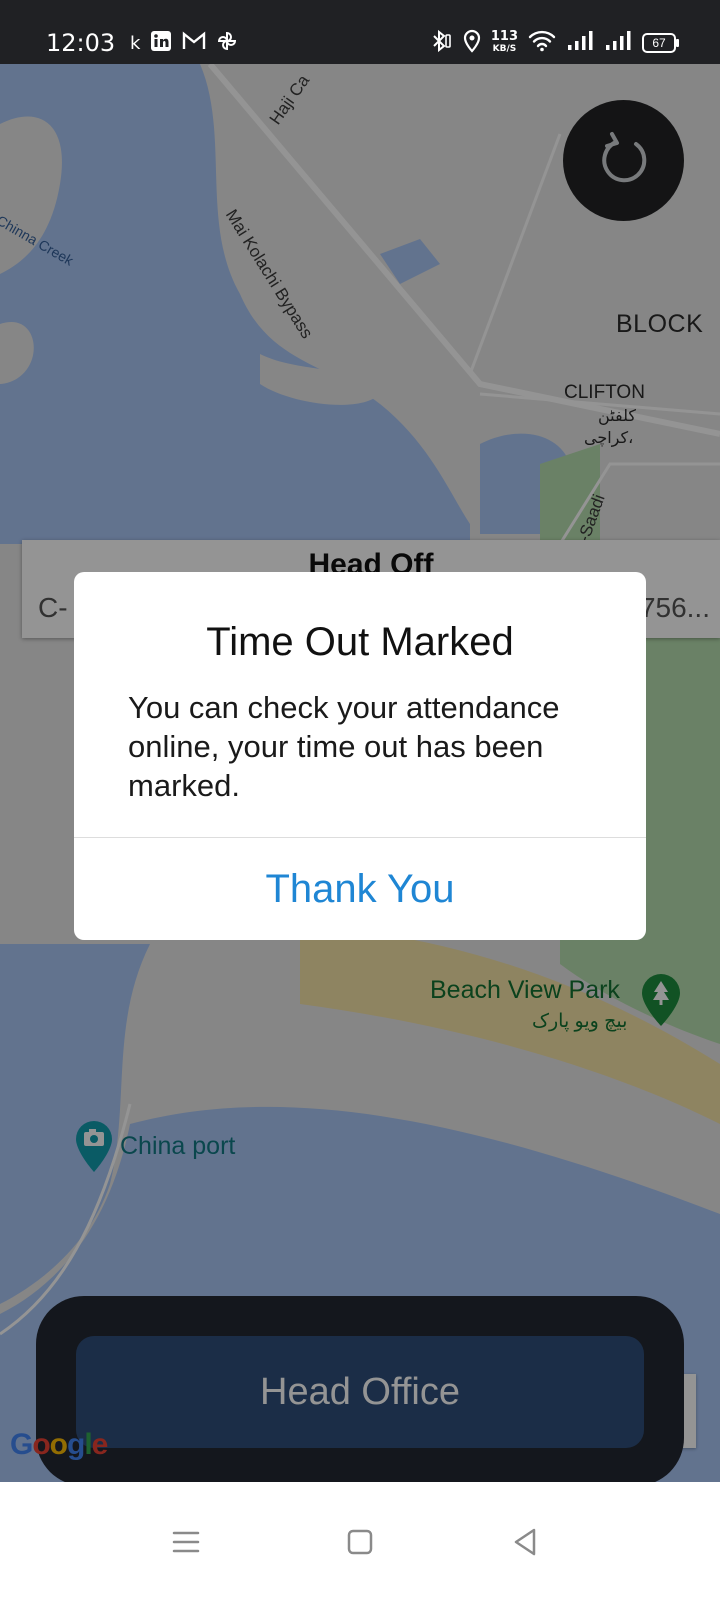 This screenshot has height=1600, width=720. I want to click on system-icons: 113 KB/S 67, so click(555, 43).